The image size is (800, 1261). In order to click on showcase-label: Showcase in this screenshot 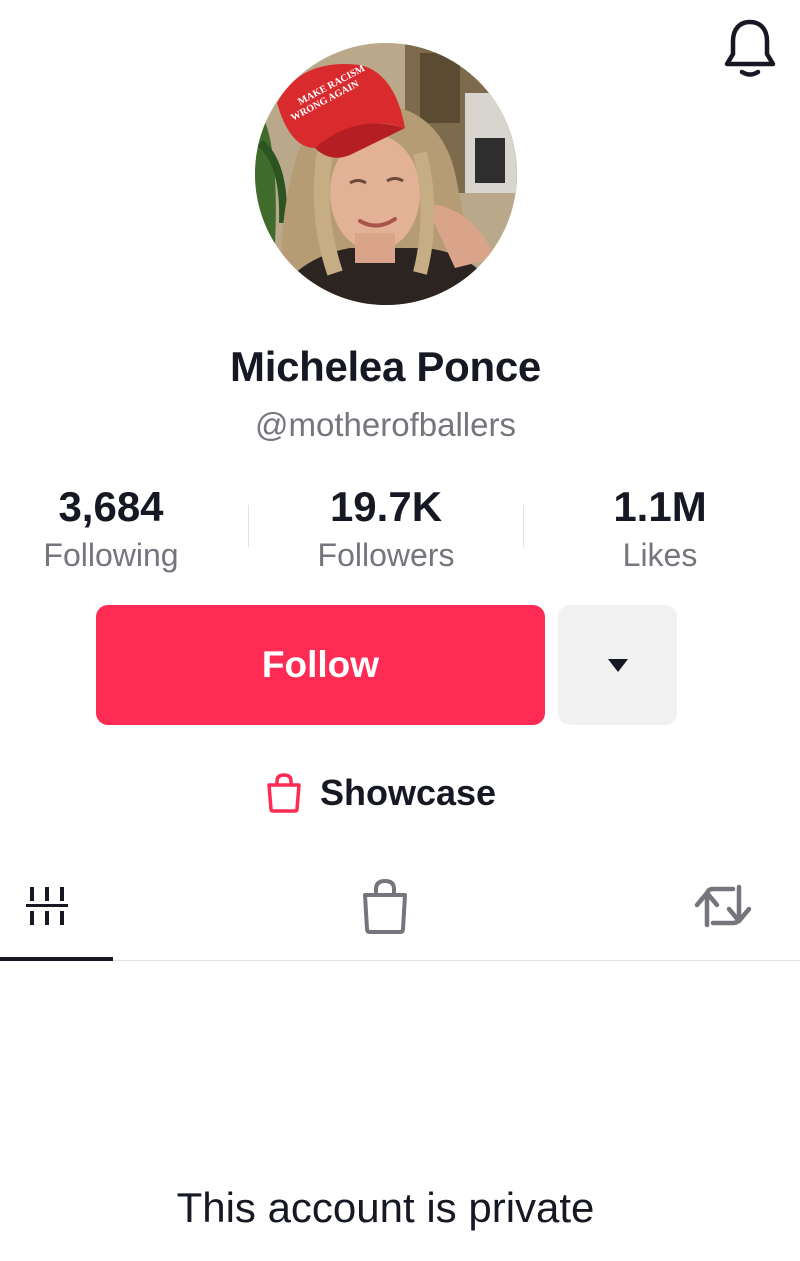, I will do `click(408, 792)`.